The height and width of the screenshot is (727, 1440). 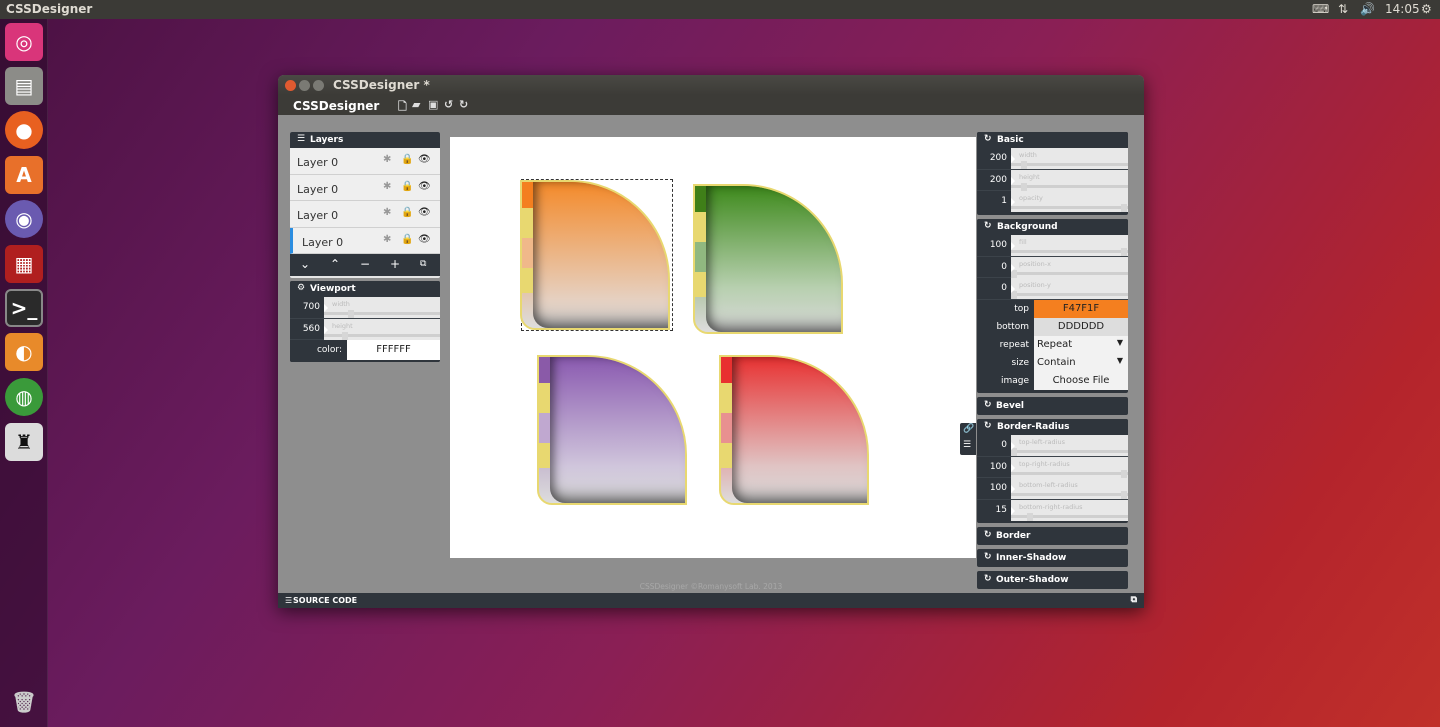 What do you see at coordinates (24, 219) in the screenshot?
I see `pidgin-icon: ◉` at bounding box center [24, 219].